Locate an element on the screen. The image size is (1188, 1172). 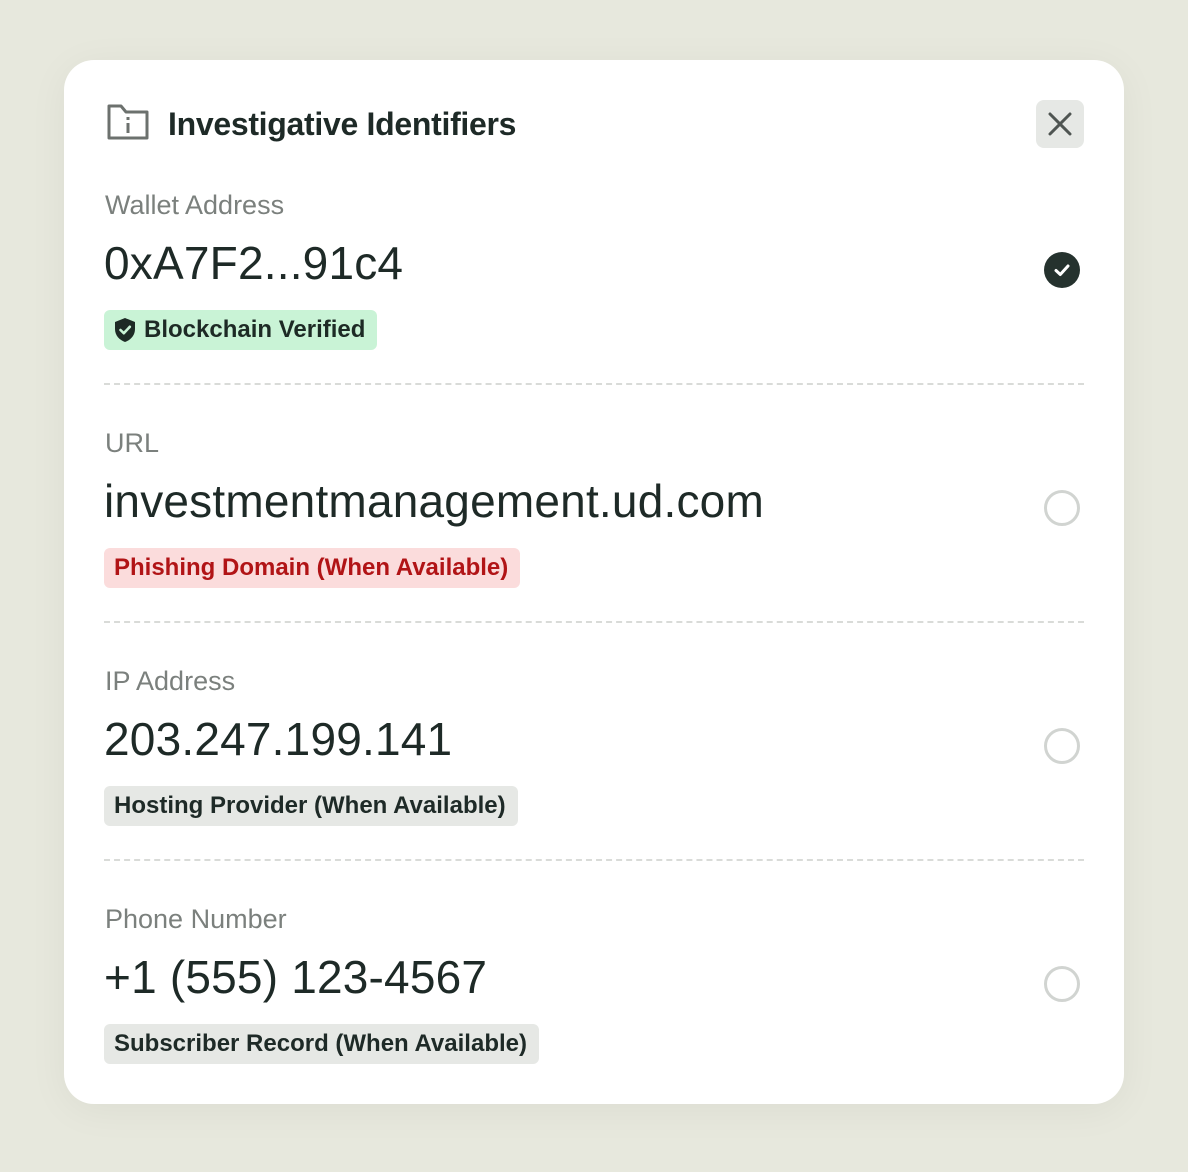
dialog-title: Investigative Identifiers is located at coordinates (342, 124).